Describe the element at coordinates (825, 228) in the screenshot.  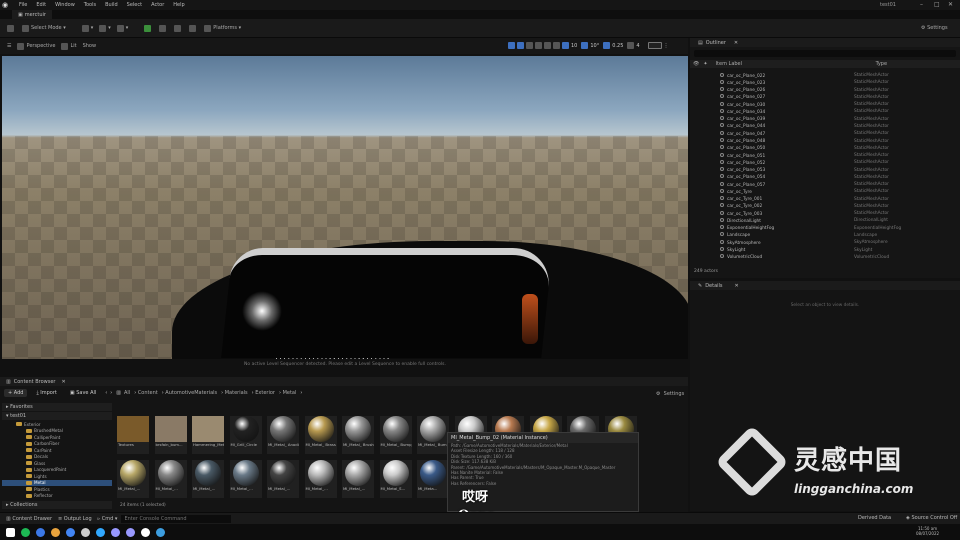
I see `outliner-row: ExponentialHeightFog ExponentialHeightFog` at that location.